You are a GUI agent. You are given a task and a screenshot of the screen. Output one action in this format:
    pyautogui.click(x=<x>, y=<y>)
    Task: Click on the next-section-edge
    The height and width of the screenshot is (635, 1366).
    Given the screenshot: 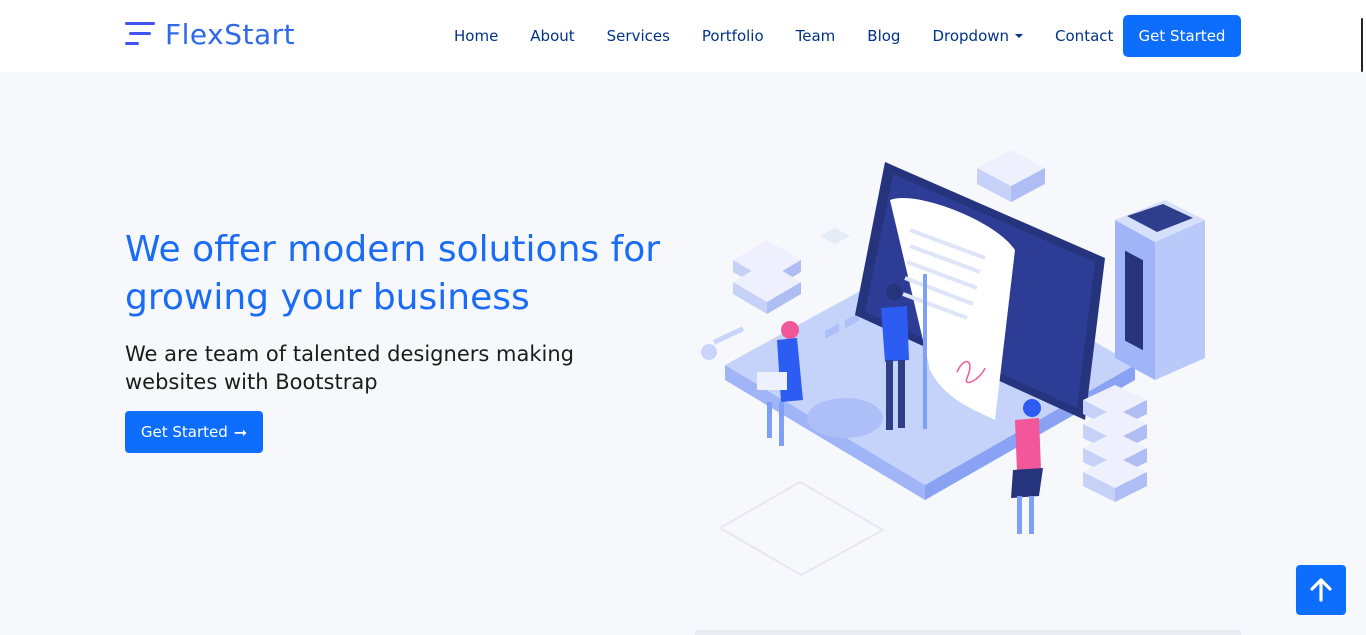 What is the action you would take?
    pyautogui.click(x=968, y=632)
    